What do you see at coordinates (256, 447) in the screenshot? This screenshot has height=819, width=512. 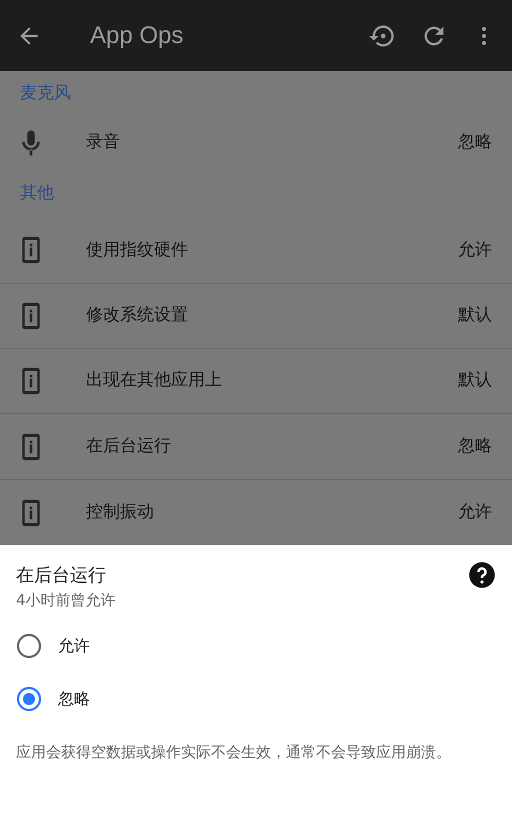 I see `op-row: 在后台运行 忽略` at bounding box center [256, 447].